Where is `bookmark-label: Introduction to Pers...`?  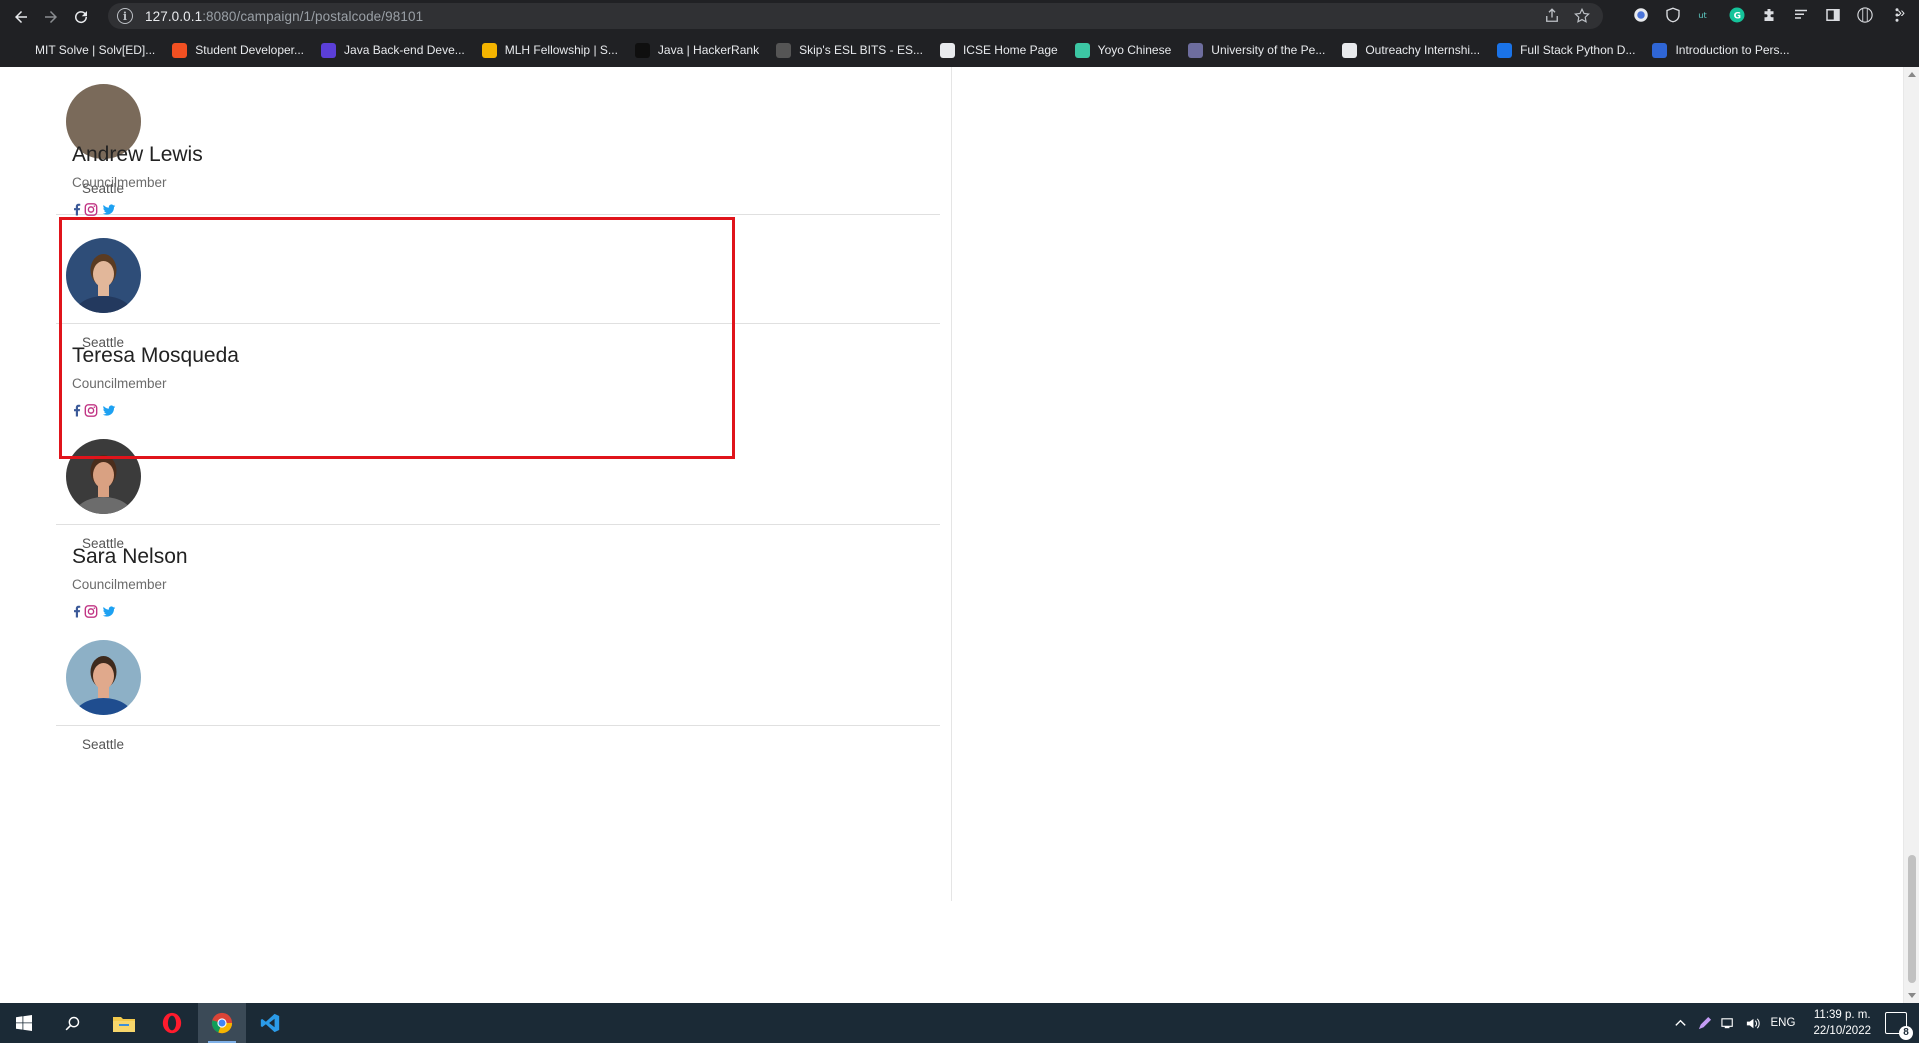 bookmark-label: Introduction to Pers... is located at coordinates (1732, 50).